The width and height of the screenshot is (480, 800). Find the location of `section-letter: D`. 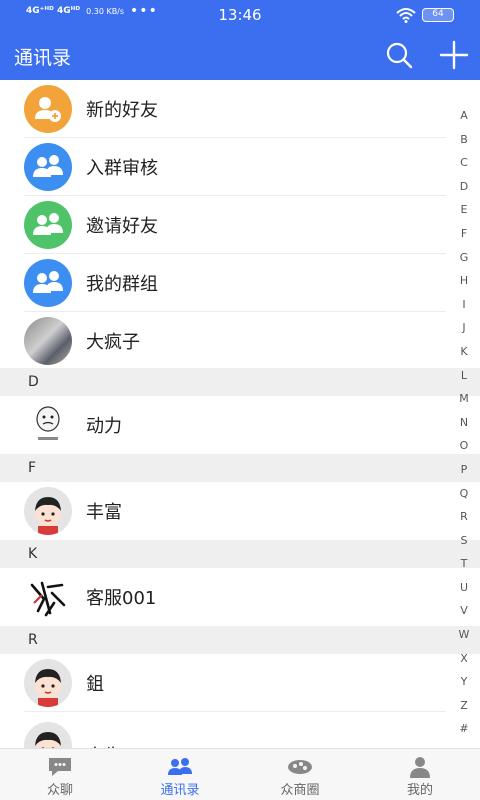

section-letter: D is located at coordinates (33, 382).